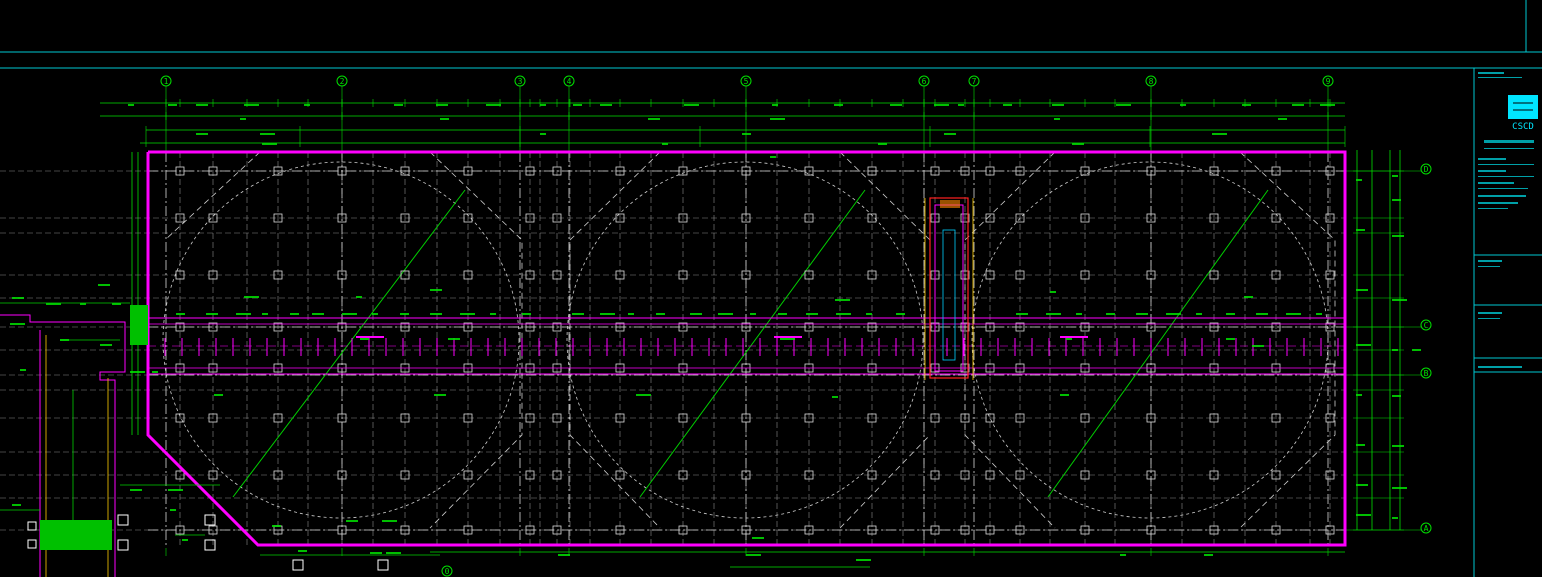 This screenshot has width=1542, height=577. I want to click on axis-label-8: 8, so click(1151, 81).